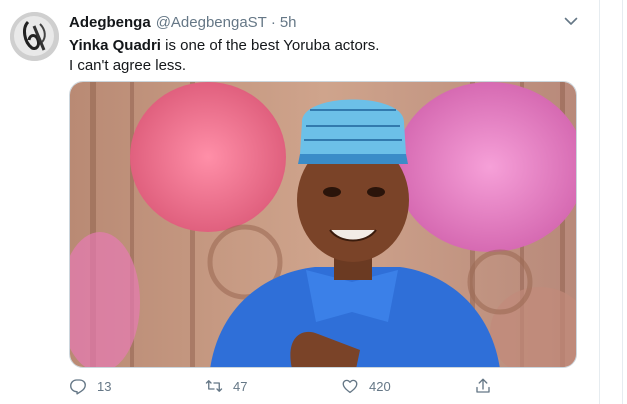  I want to click on author-name: Adegbenga, so click(110, 22).